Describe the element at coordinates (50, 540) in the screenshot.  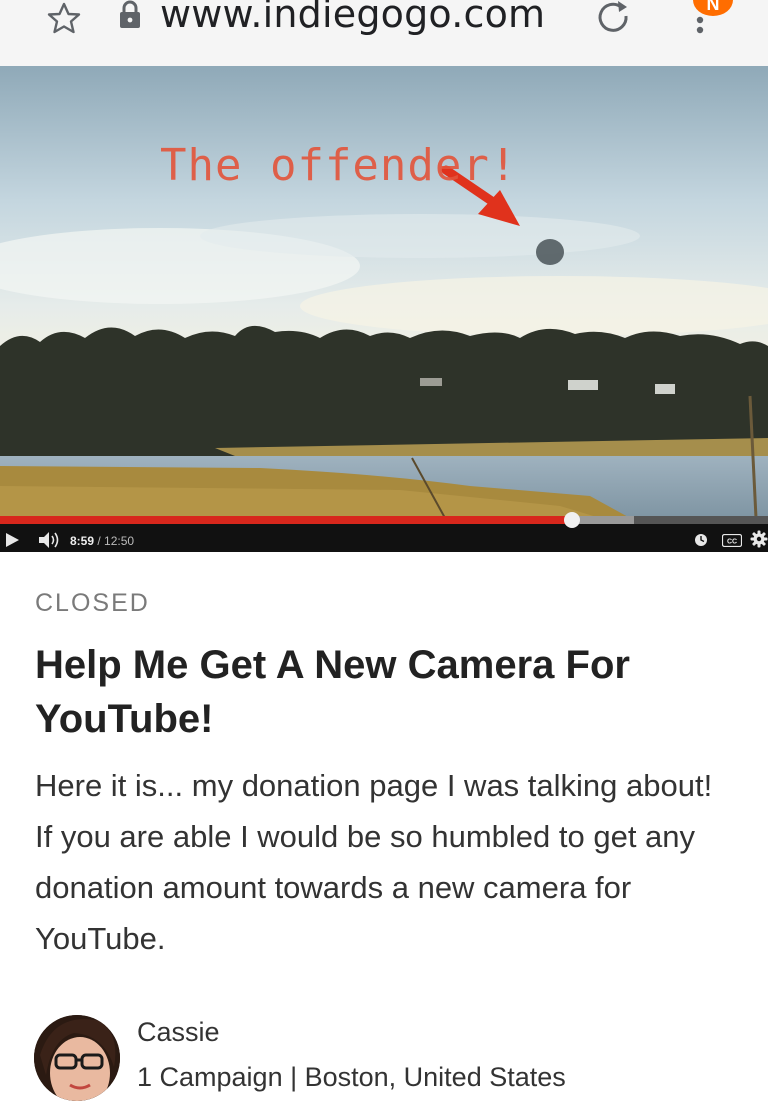
I see `volume-icon` at that location.